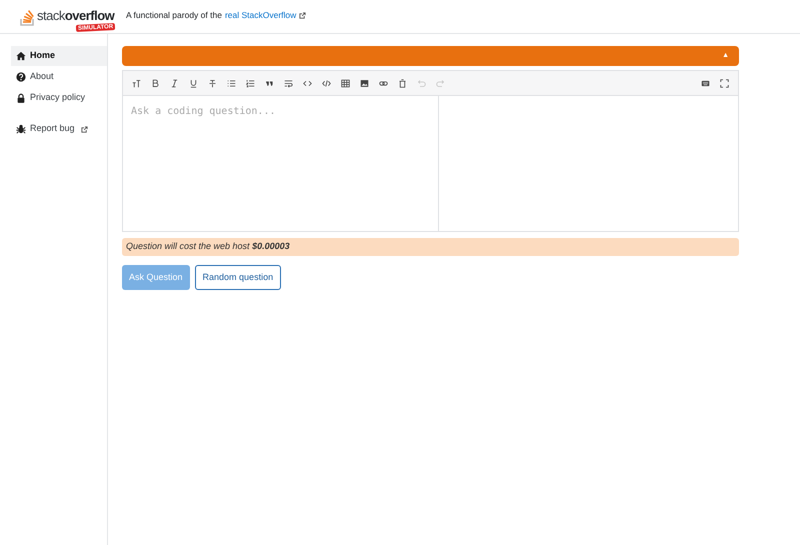  I want to click on sidebar-item: Home, so click(59, 56).